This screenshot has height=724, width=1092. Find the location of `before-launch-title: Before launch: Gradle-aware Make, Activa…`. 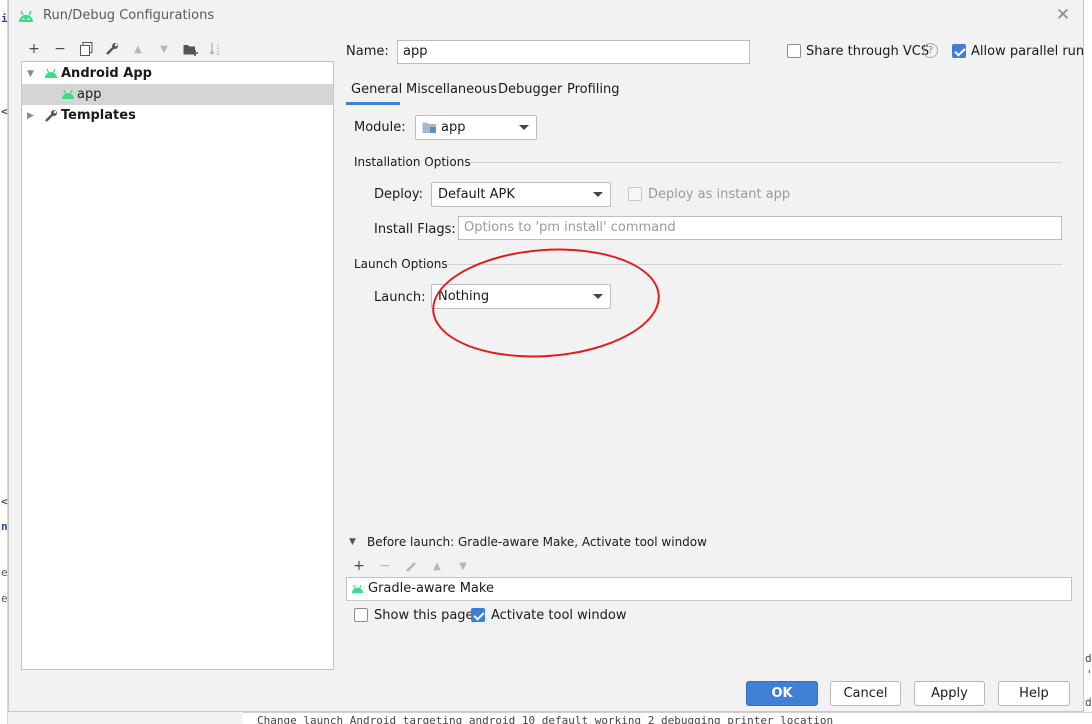

before-launch-title: Before launch: Gradle-aware Make, Activa… is located at coordinates (537, 542).